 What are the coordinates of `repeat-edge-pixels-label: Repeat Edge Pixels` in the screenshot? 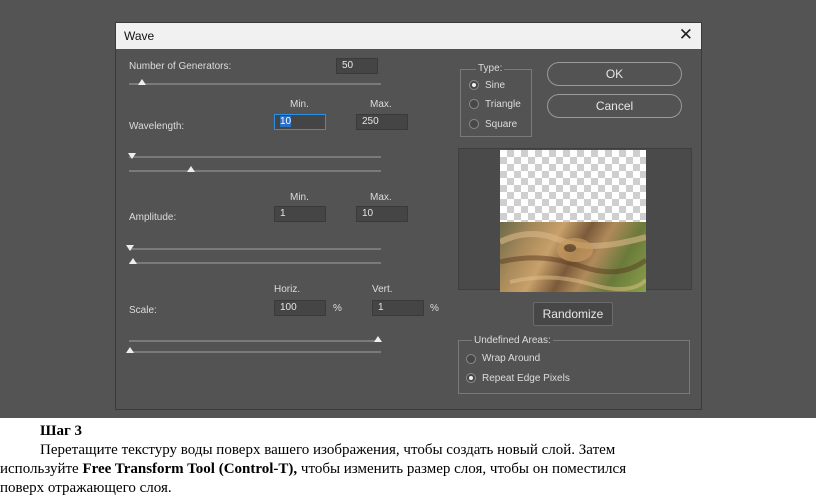 It's located at (526, 378).